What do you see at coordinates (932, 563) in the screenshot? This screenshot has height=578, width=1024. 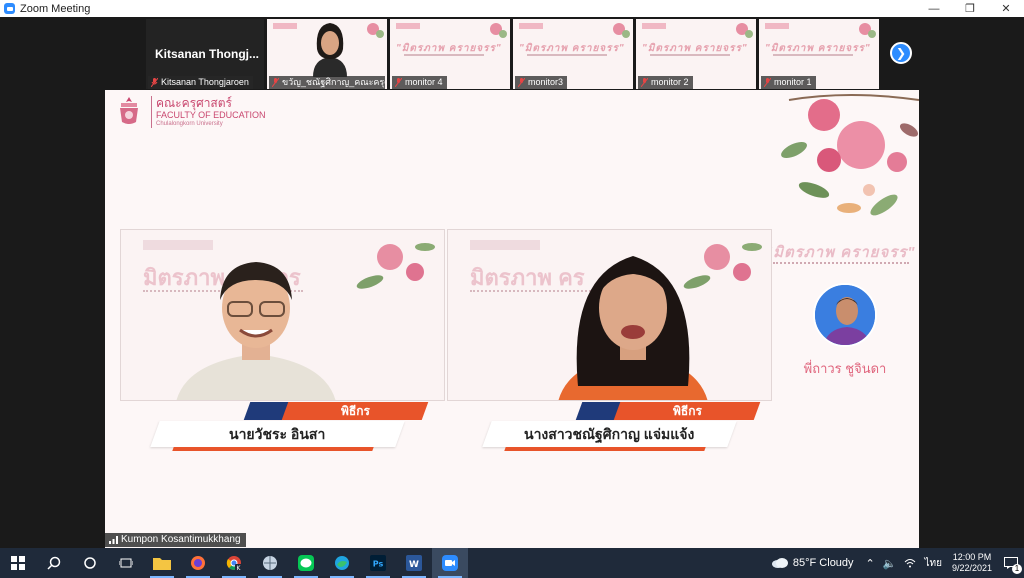 I see `input-language: ไทย` at bounding box center [932, 563].